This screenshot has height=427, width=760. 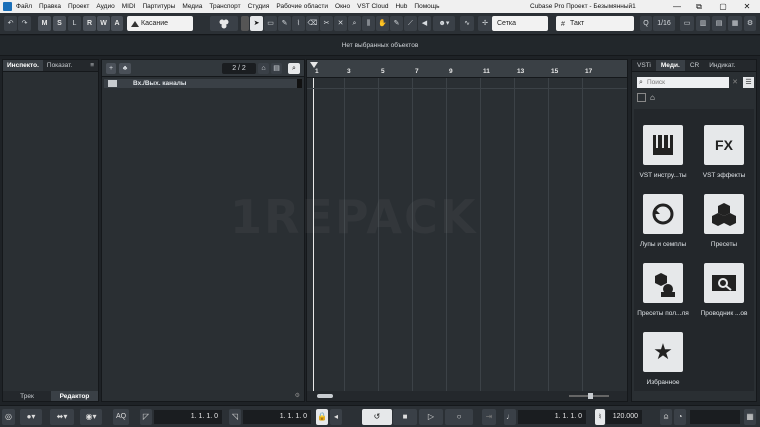 What do you see at coordinates (663, 214) in the screenshot?
I see `loop-icon` at bounding box center [663, 214].